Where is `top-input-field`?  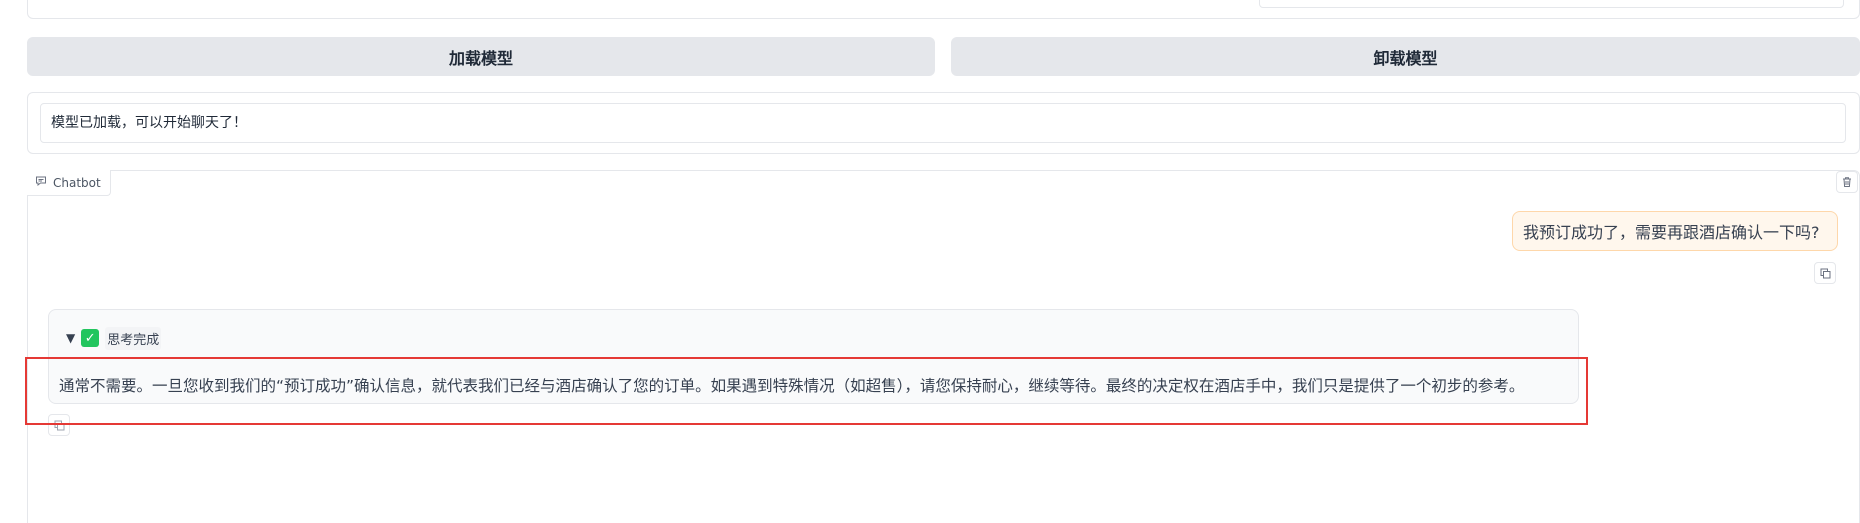
top-input-field is located at coordinates (1551, 4).